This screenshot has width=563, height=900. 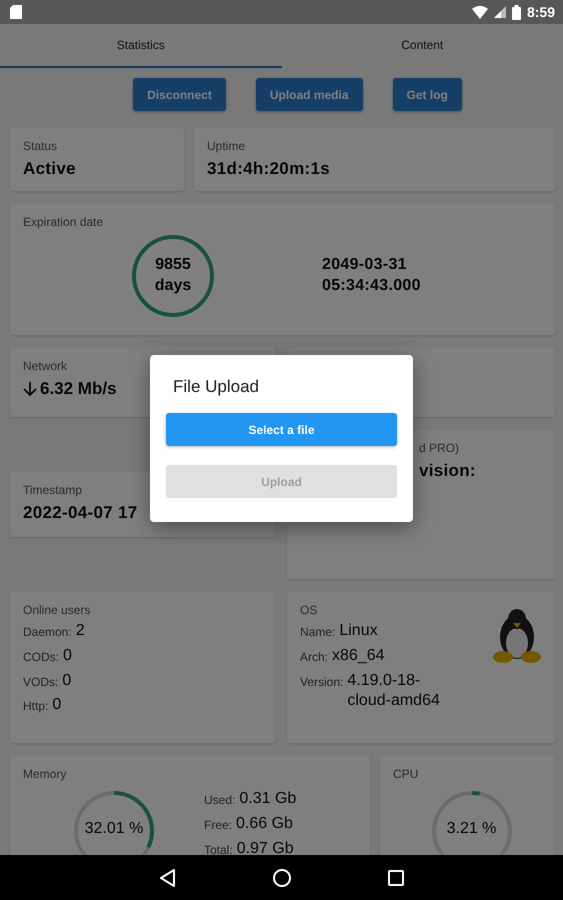 What do you see at coordinates (41, 656) in the screenshot?
I see `field-label: CODs:` at bounding box center [41, 656].